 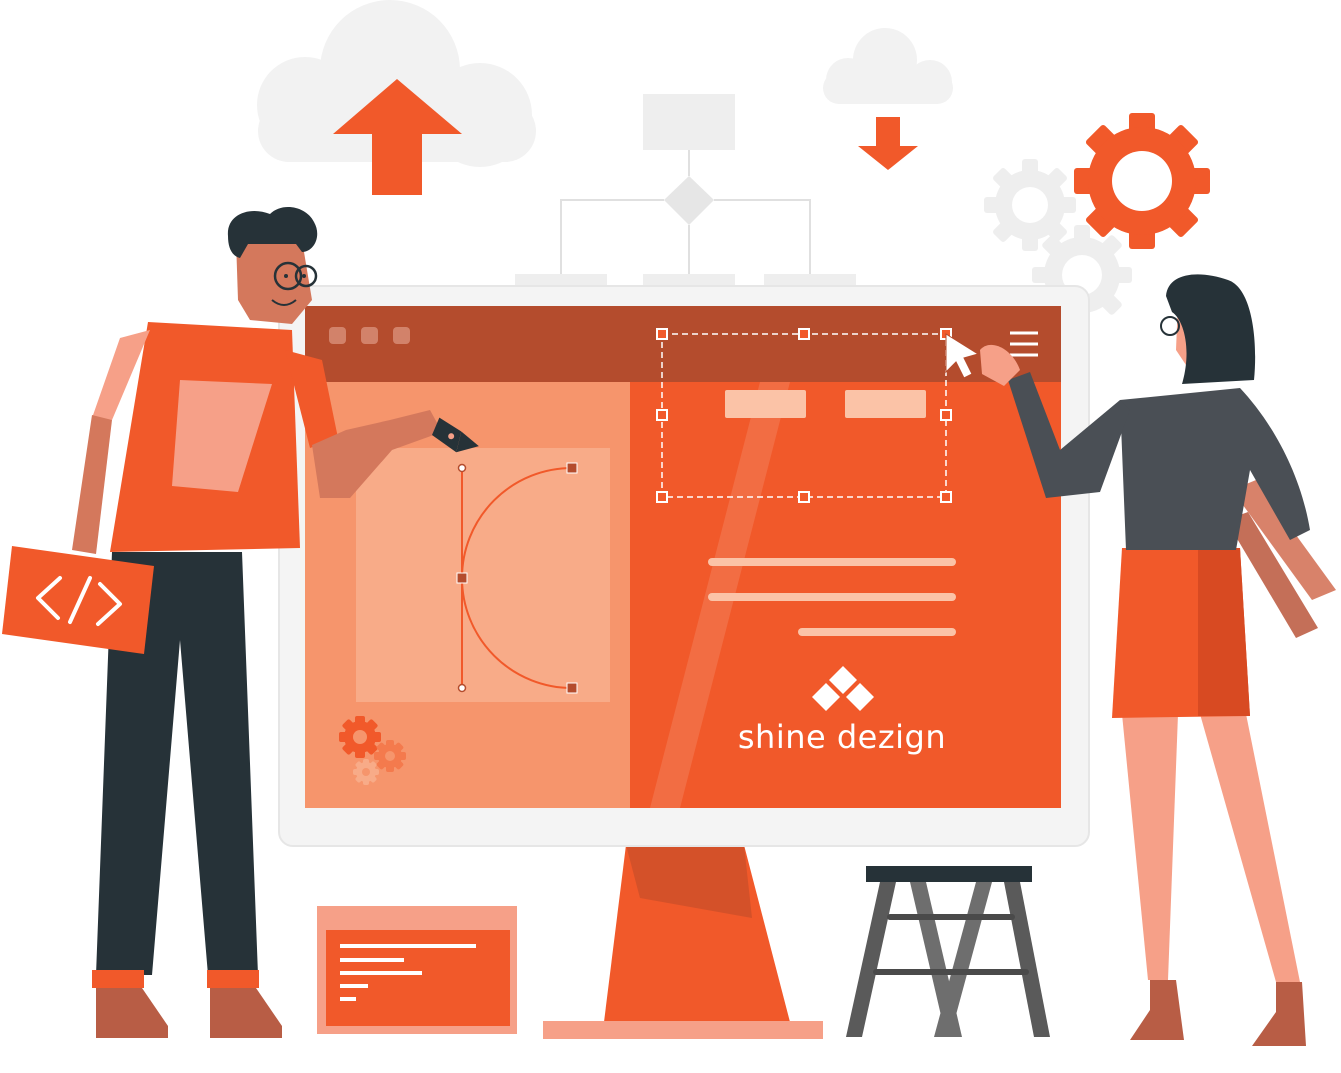 What do you see at coordinates (888, 143) in the screenshot?
I see `download-arrow-icon` at bounding box center [888, 143].